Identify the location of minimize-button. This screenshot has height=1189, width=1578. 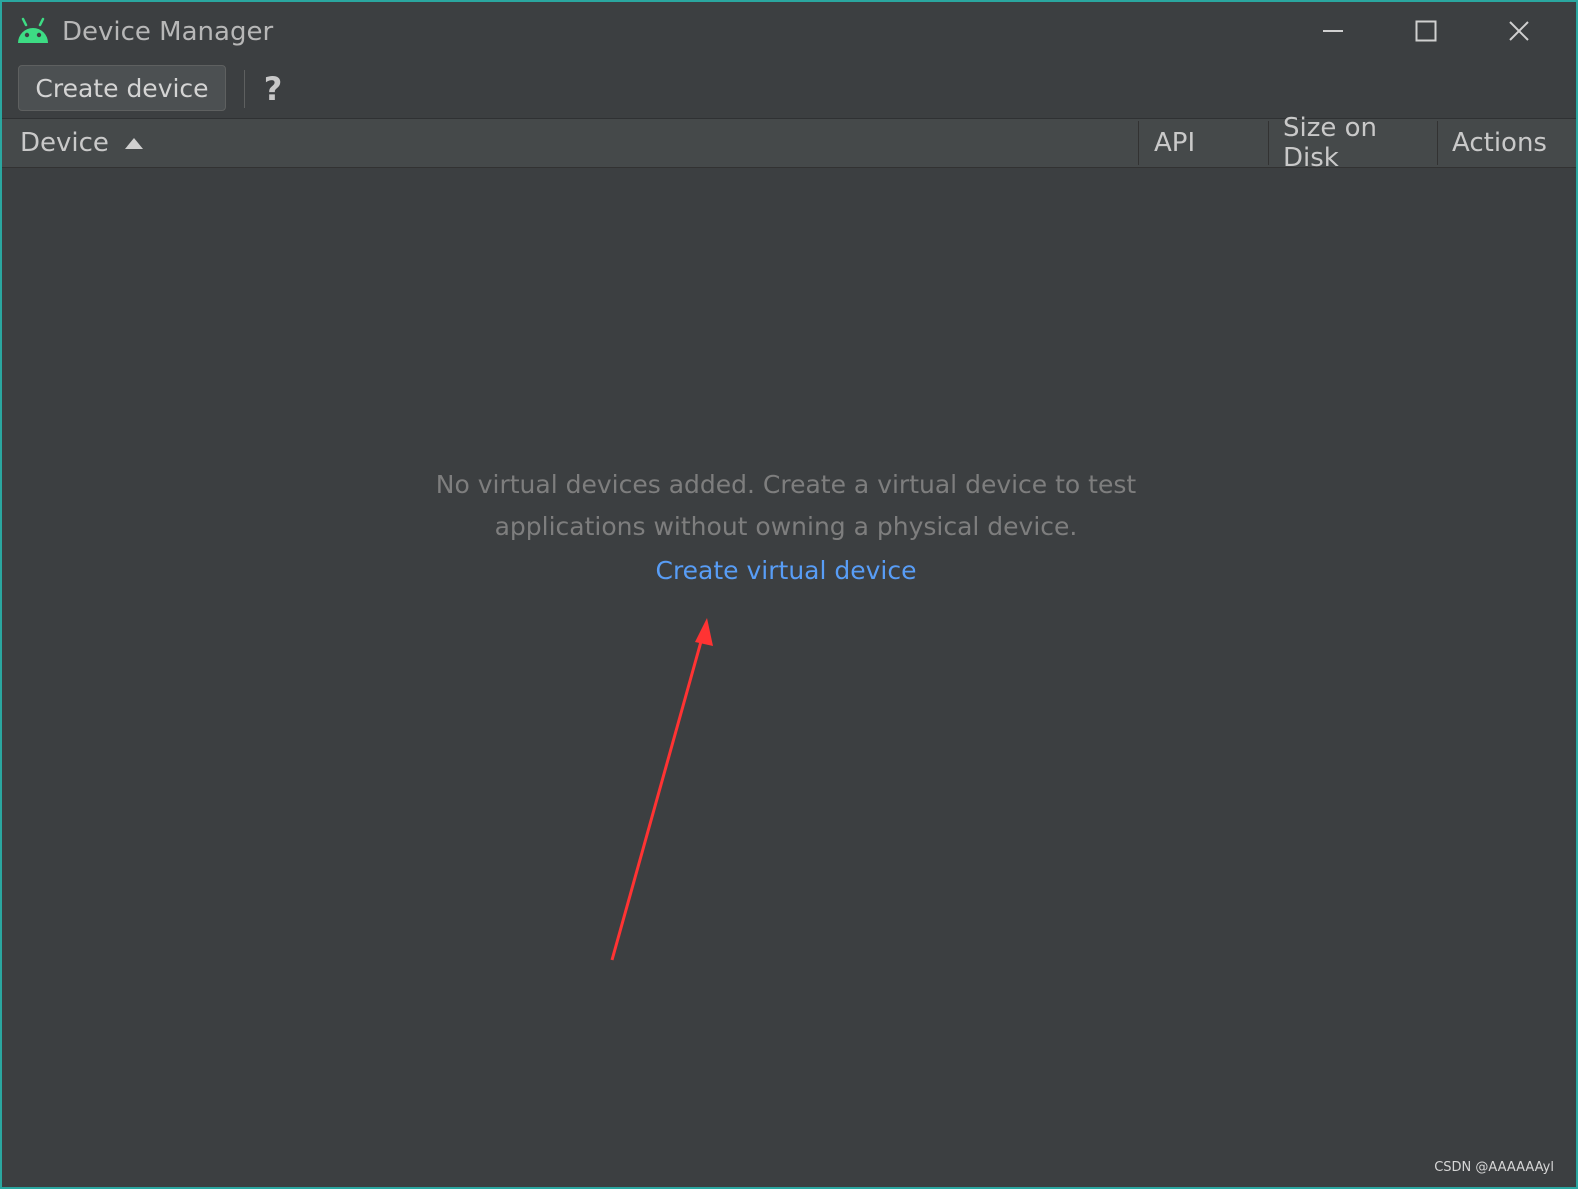
(1333, 31).